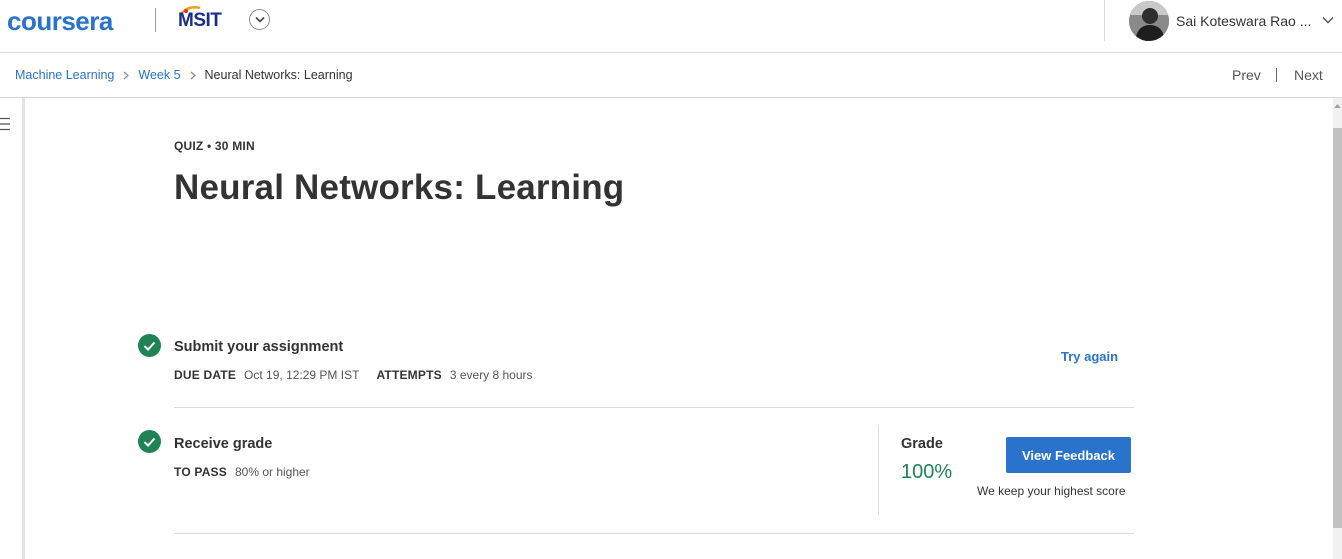 This screenshot has width=1342, height=559. I want to click on to-pass-label: TO PASS, so click(200, 472).